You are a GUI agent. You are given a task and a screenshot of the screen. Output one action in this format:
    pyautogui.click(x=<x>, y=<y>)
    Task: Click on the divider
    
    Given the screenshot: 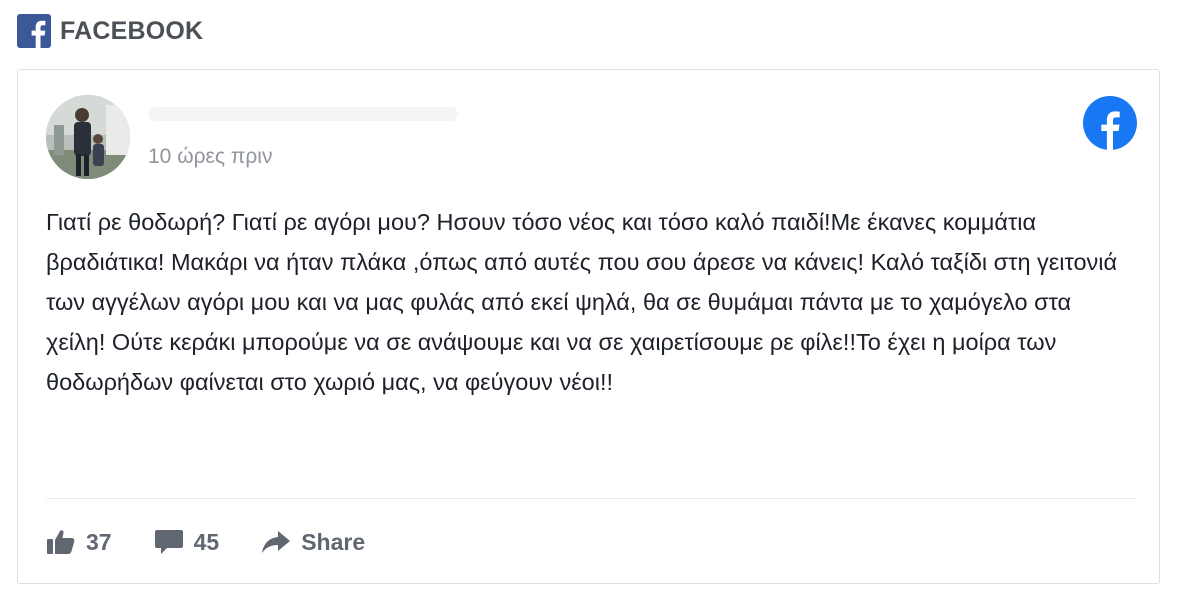 What is the action you would take?
    pyautogui.click(x=591, y=498)
    